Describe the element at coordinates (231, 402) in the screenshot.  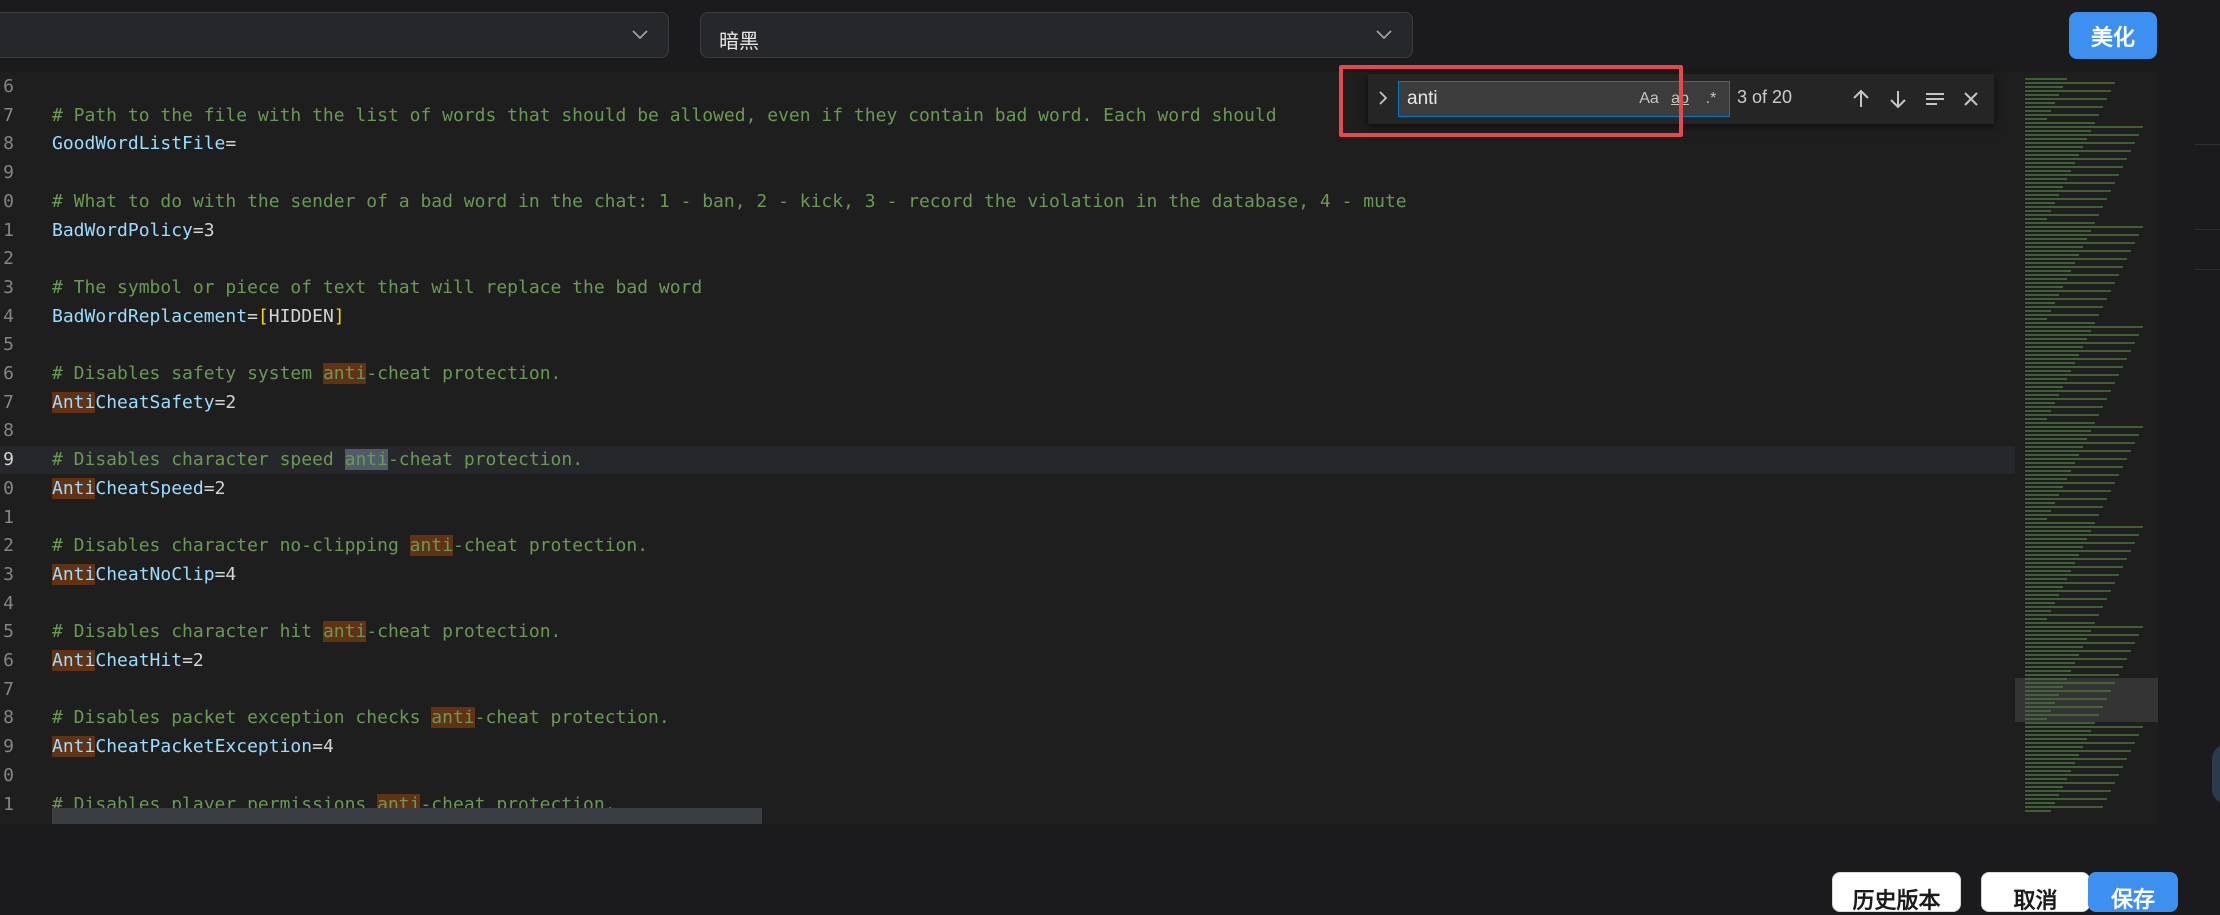
I see `config-value: 2` at that location.